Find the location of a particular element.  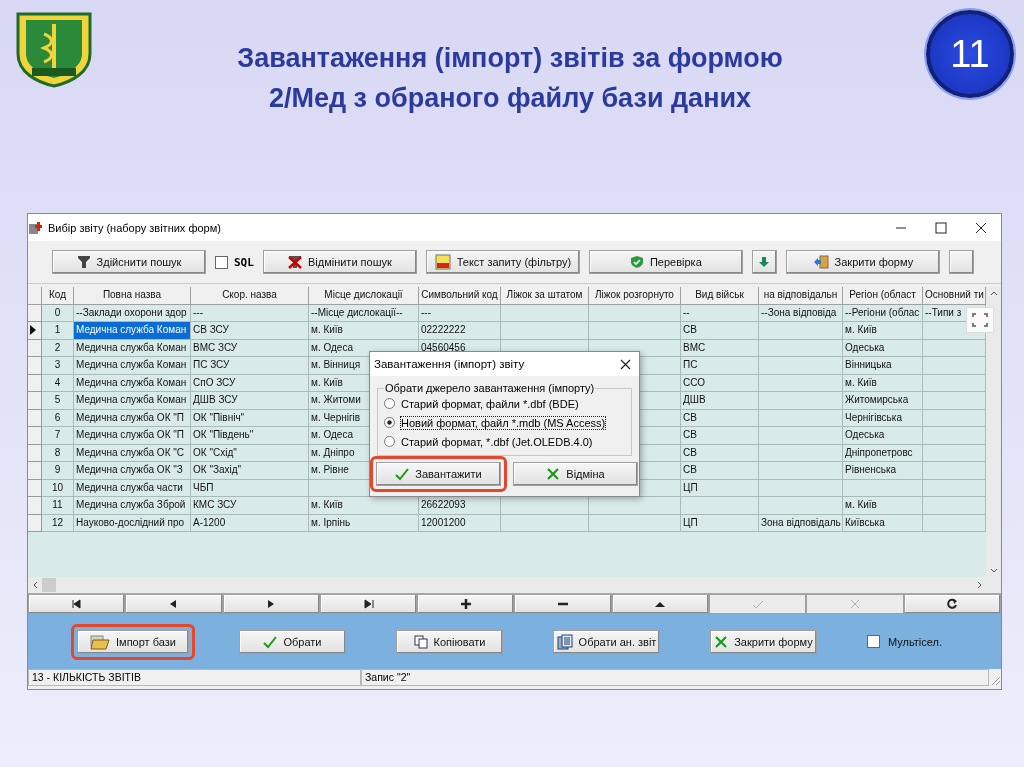

table-cell: Медична служба ОК "С is located at coordinates (132, 453).